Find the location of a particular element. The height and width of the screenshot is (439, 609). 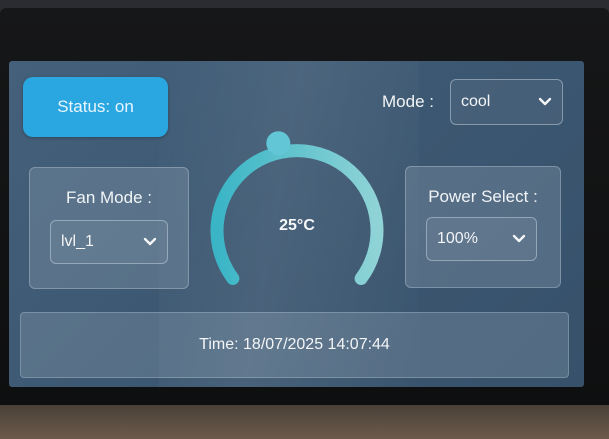

time-display: Time: 18/07/2025 14:07:44 is located at coordinates (294, 344).